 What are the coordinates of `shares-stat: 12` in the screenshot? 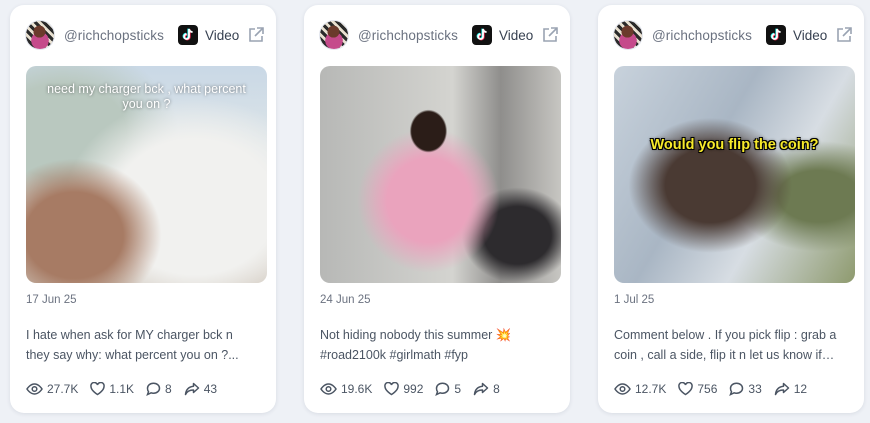 It's located at (790, 389).